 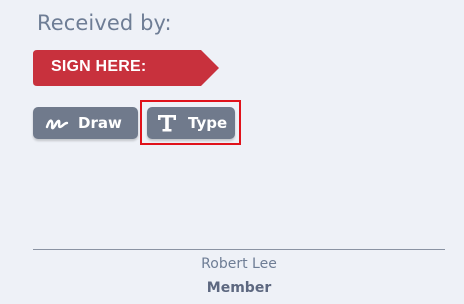 I want to click on type-signature-button: Type, so click(x=191, y=123).